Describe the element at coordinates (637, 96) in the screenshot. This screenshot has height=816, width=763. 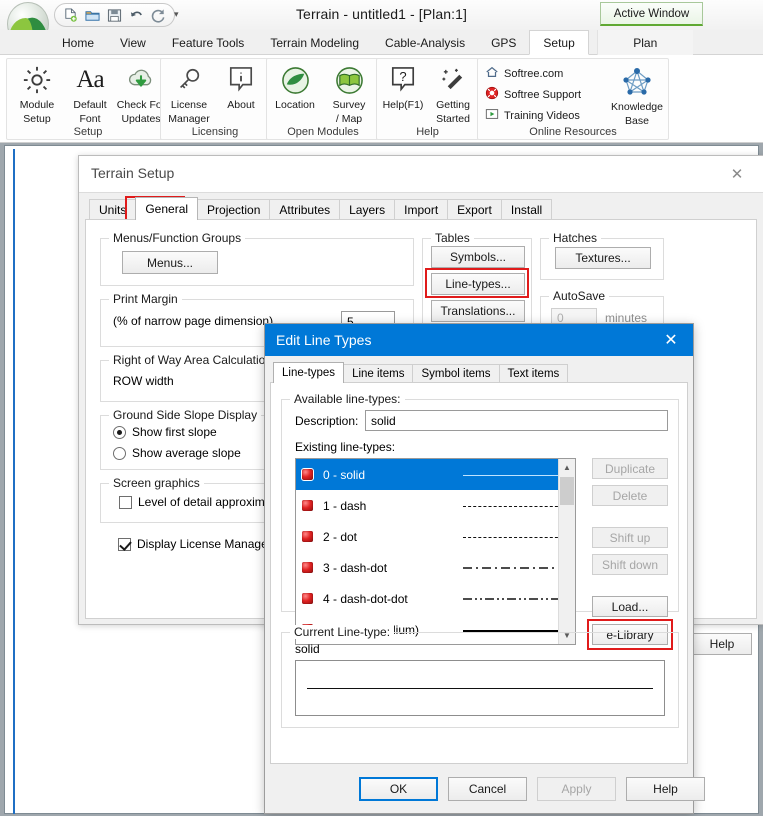
I see `ribbon-button-knowledge-base: Knowledge Base` at that location.